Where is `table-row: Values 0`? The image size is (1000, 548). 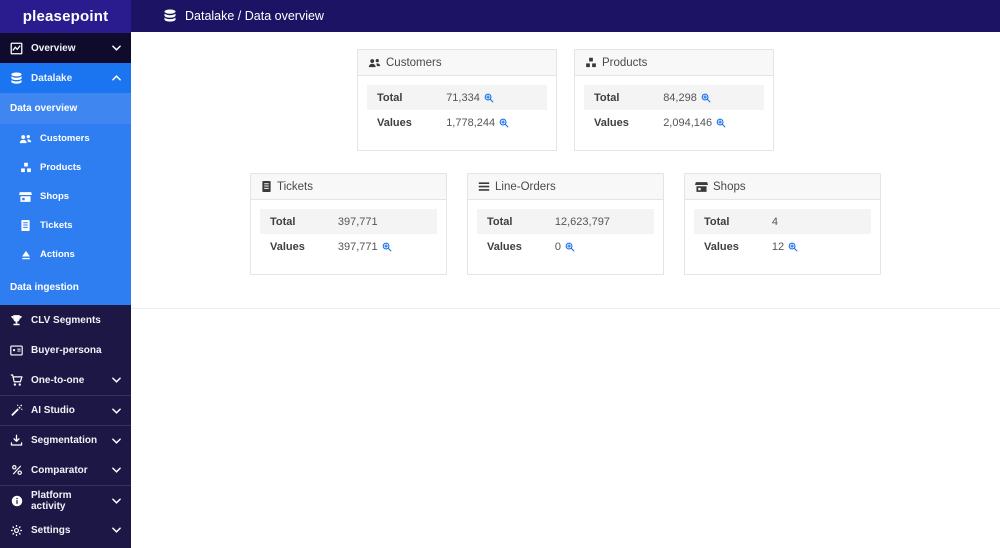 table-row: Values 0 is located at coordinates (565, 246).